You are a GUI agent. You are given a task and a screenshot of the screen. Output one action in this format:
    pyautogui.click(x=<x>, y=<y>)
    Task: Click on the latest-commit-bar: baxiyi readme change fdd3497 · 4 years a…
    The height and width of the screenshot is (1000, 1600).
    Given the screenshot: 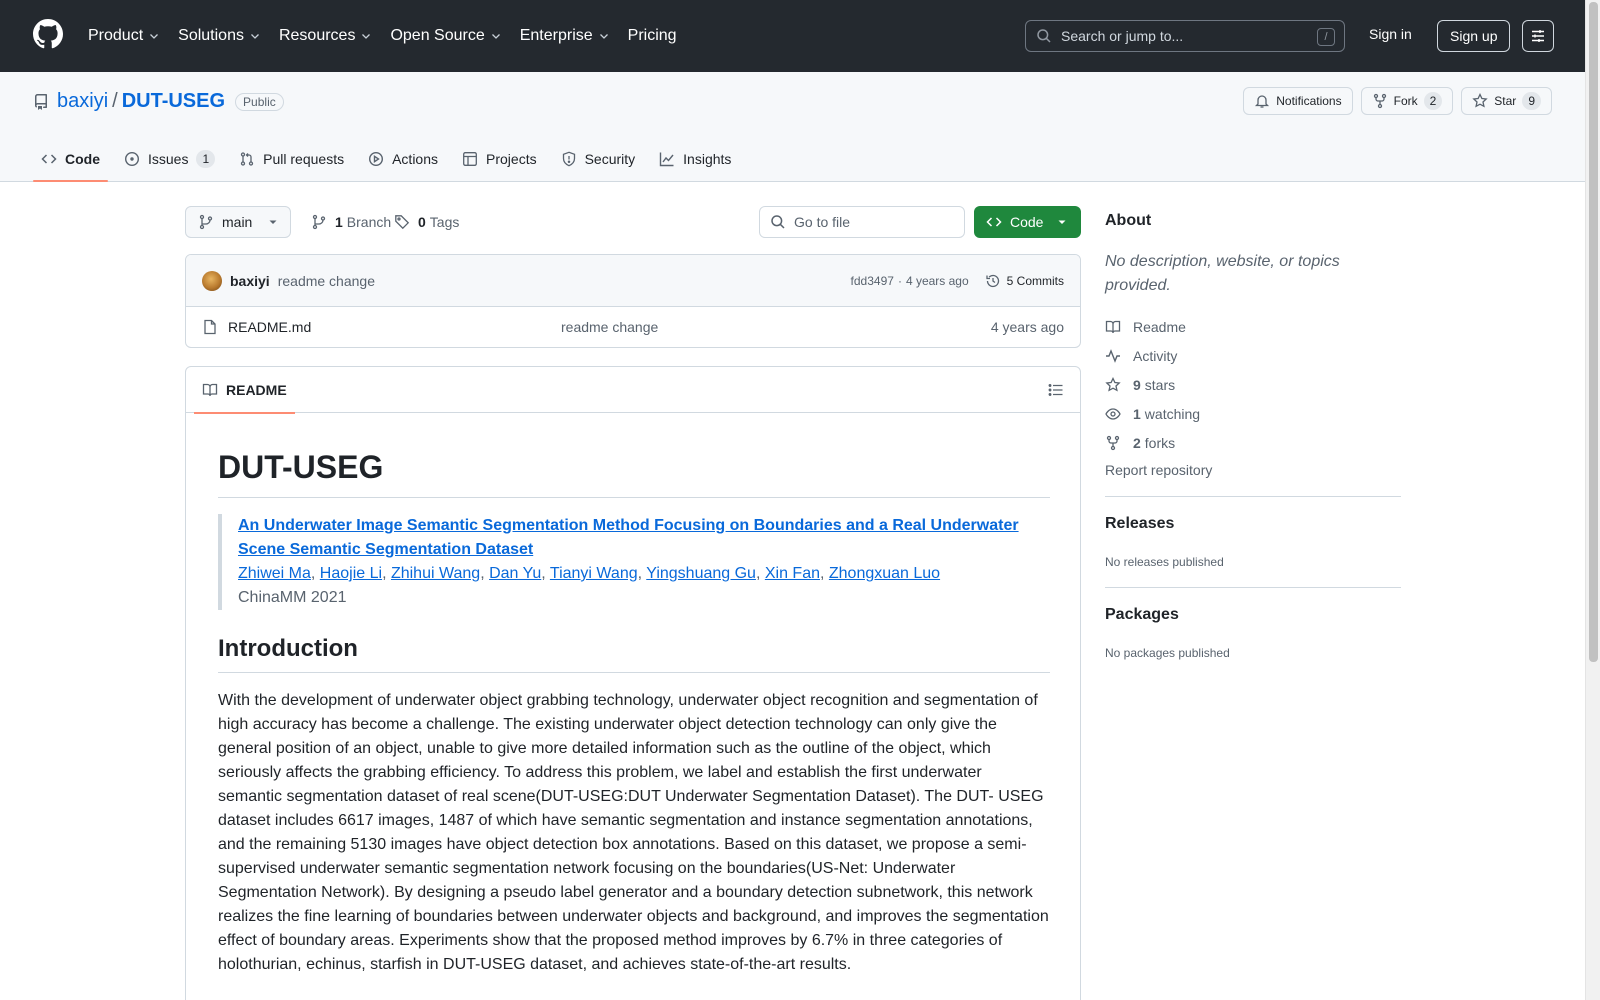 What is the action you would take?
    pyautogui.click(x=633, y=281)
    